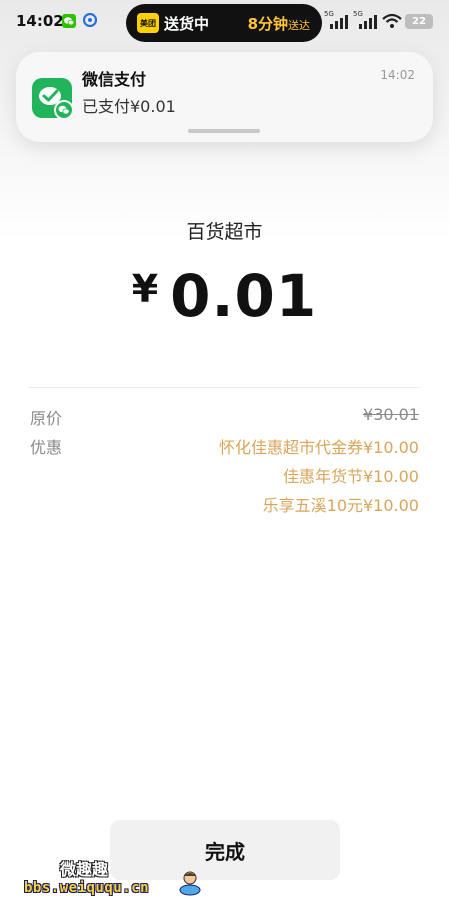  What do you see at coordinates (392, 20) in the screenshot?
I see `wifi-icon` at bounding box center [392, 20].